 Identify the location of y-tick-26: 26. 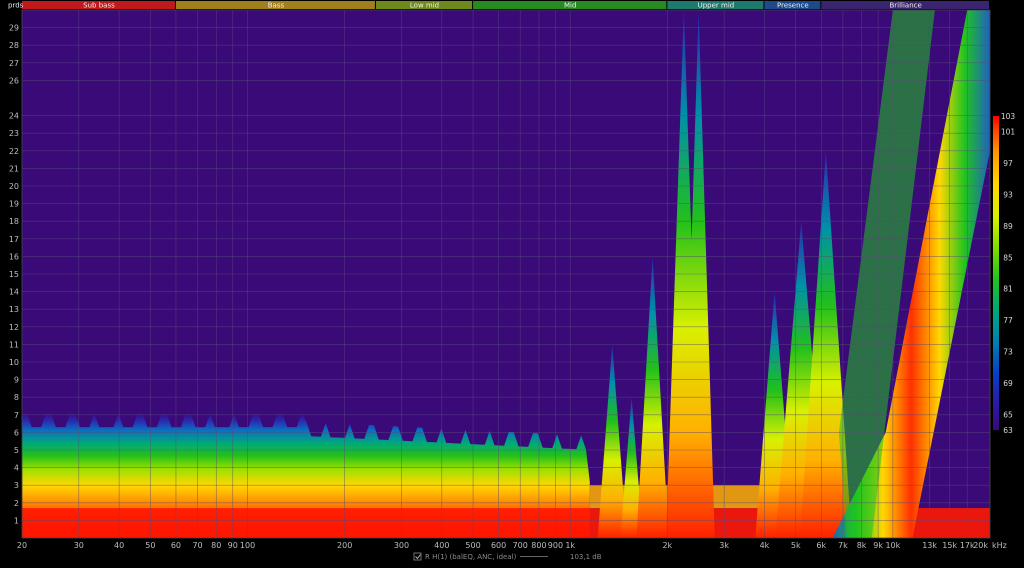
(14, 80).